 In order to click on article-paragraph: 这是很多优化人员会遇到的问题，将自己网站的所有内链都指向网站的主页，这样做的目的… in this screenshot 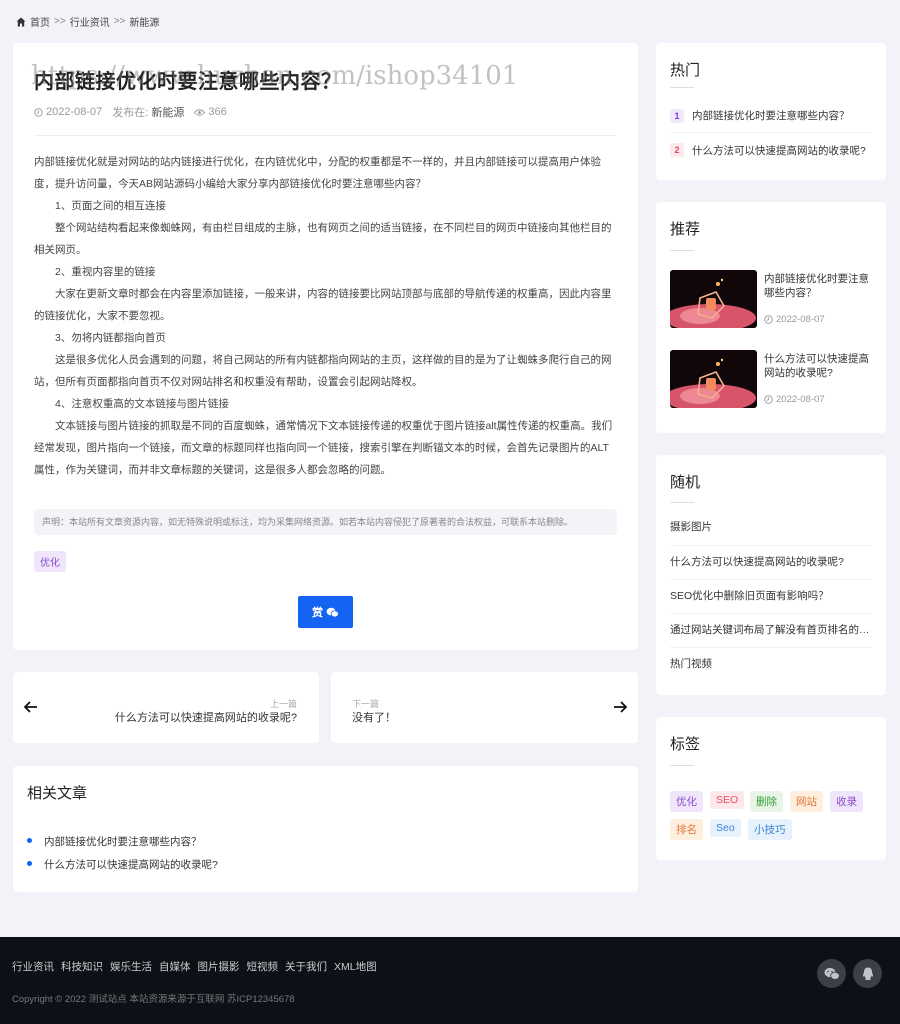, I will do `click(323, 371)`.